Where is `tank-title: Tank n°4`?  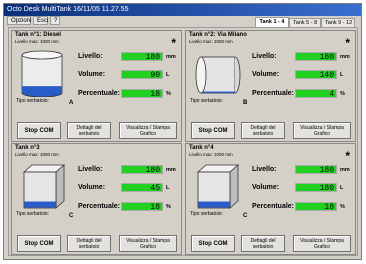
tank-title: Tank n°4 is located at coordinates (201, 148).